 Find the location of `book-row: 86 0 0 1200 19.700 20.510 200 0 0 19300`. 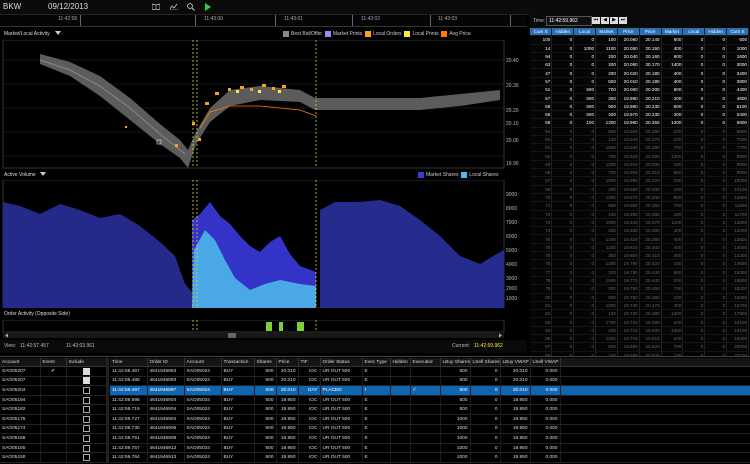

book-row: 86 0 0 1200 19.700 20.510 200 0 0 19300 is located at coordinates (639, 339).